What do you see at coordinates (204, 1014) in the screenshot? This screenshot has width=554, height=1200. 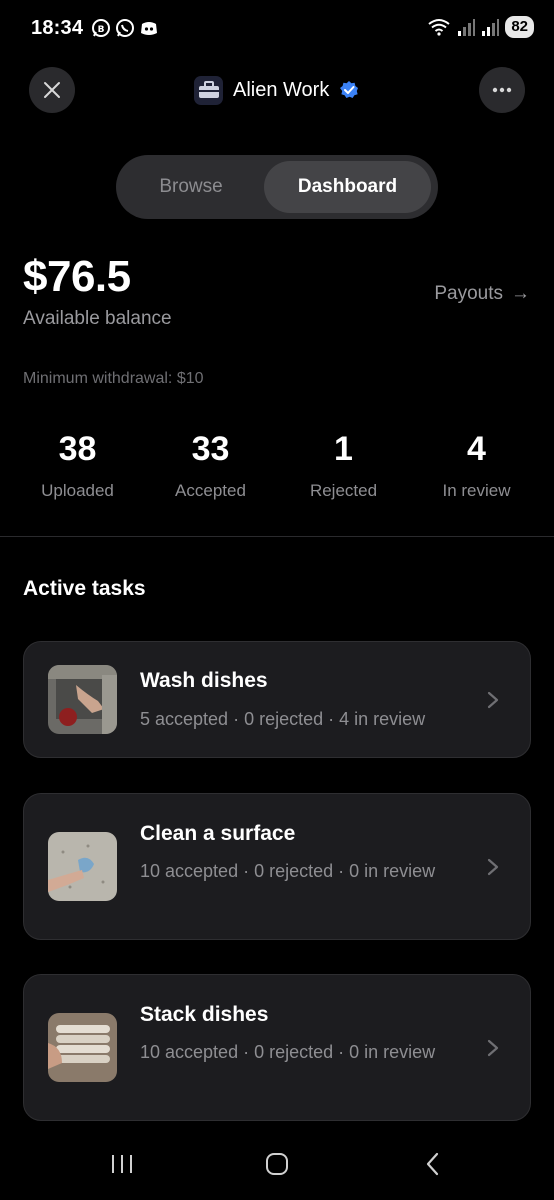 I see `task-title: Stack dishes` at bounding box center [204, 1014].